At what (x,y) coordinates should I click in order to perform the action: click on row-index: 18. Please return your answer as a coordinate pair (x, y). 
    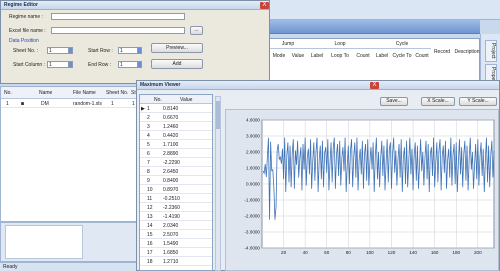
    Looking at the image, I should click on (150, 262).